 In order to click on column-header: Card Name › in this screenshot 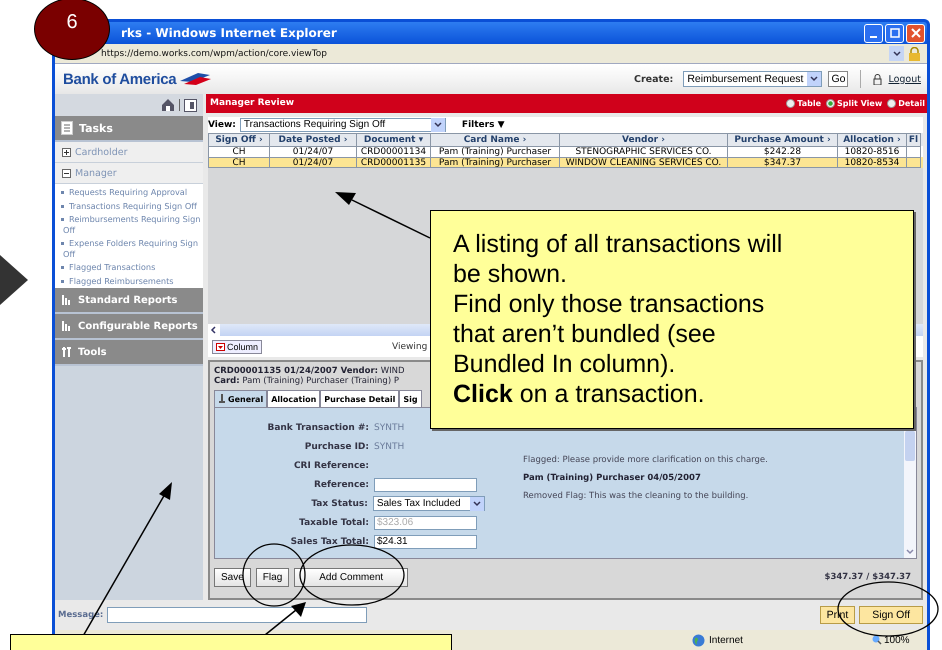, I will do `click(495, 139)`.